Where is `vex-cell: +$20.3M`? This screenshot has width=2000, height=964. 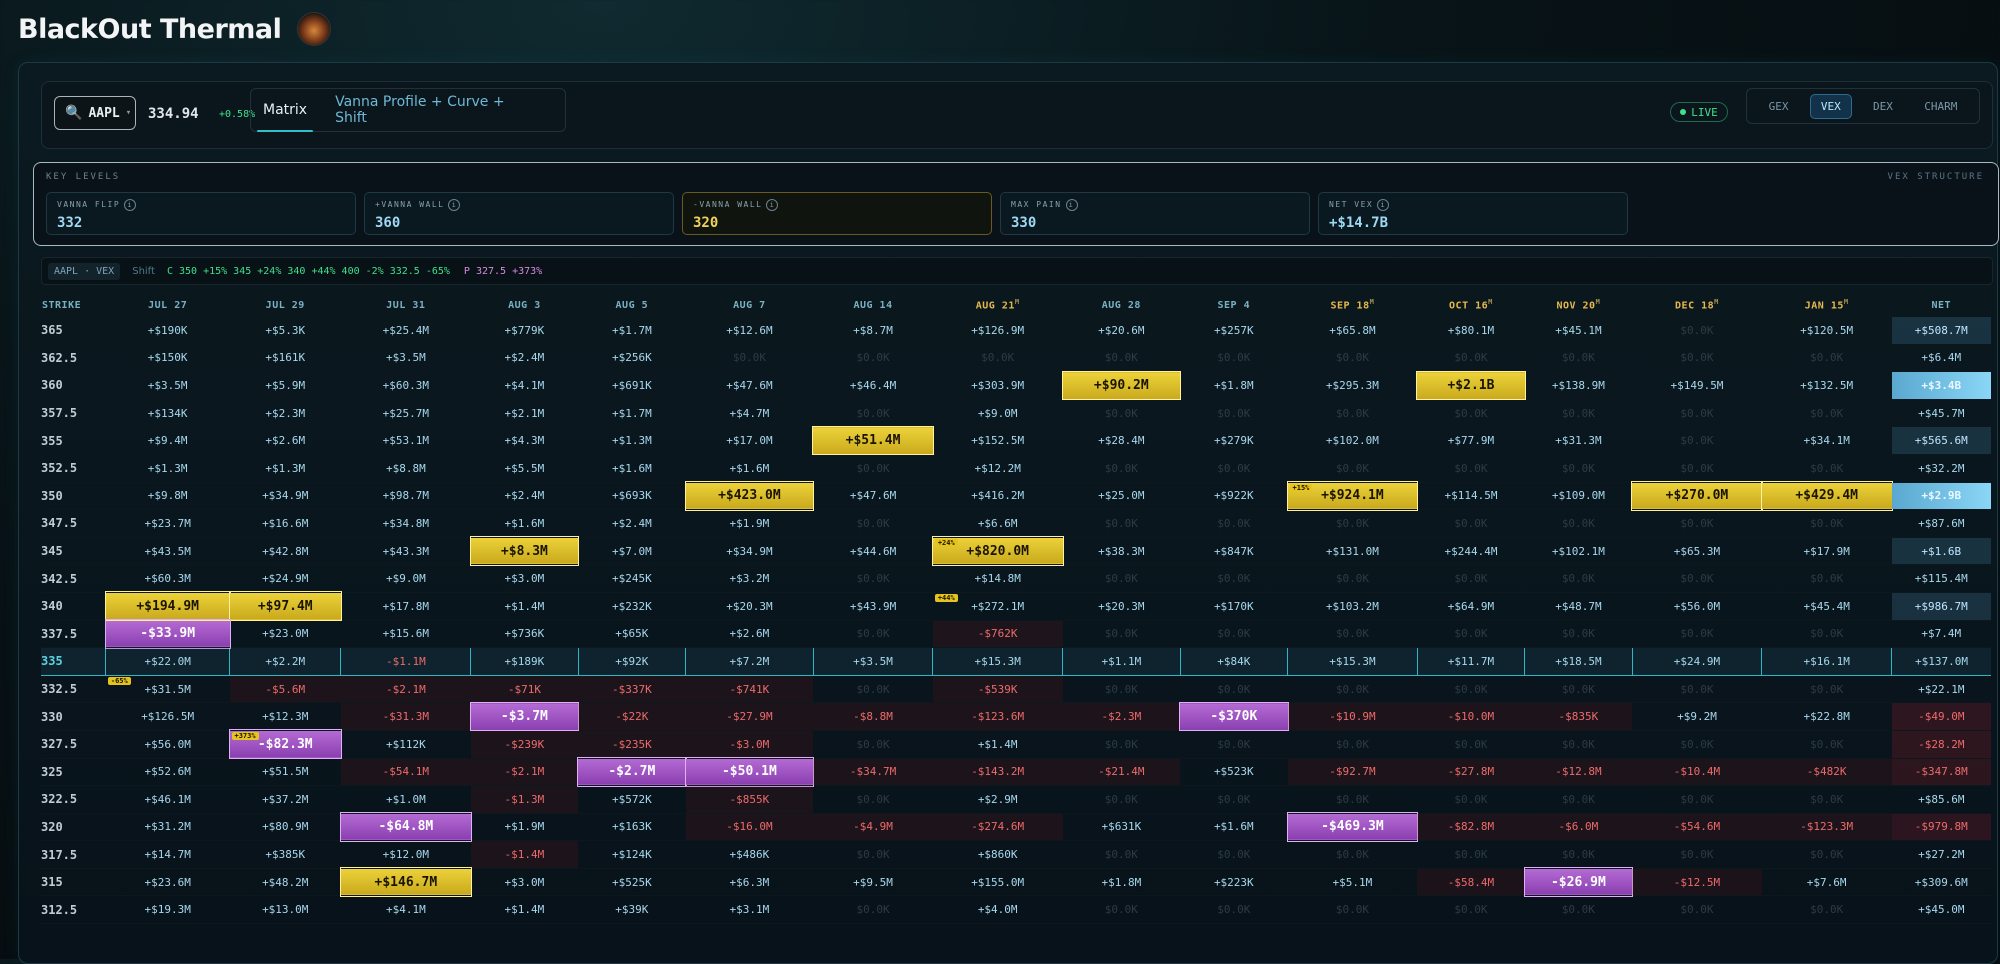 vex-cell: +$20.3M is located at coordinates (749, 606).